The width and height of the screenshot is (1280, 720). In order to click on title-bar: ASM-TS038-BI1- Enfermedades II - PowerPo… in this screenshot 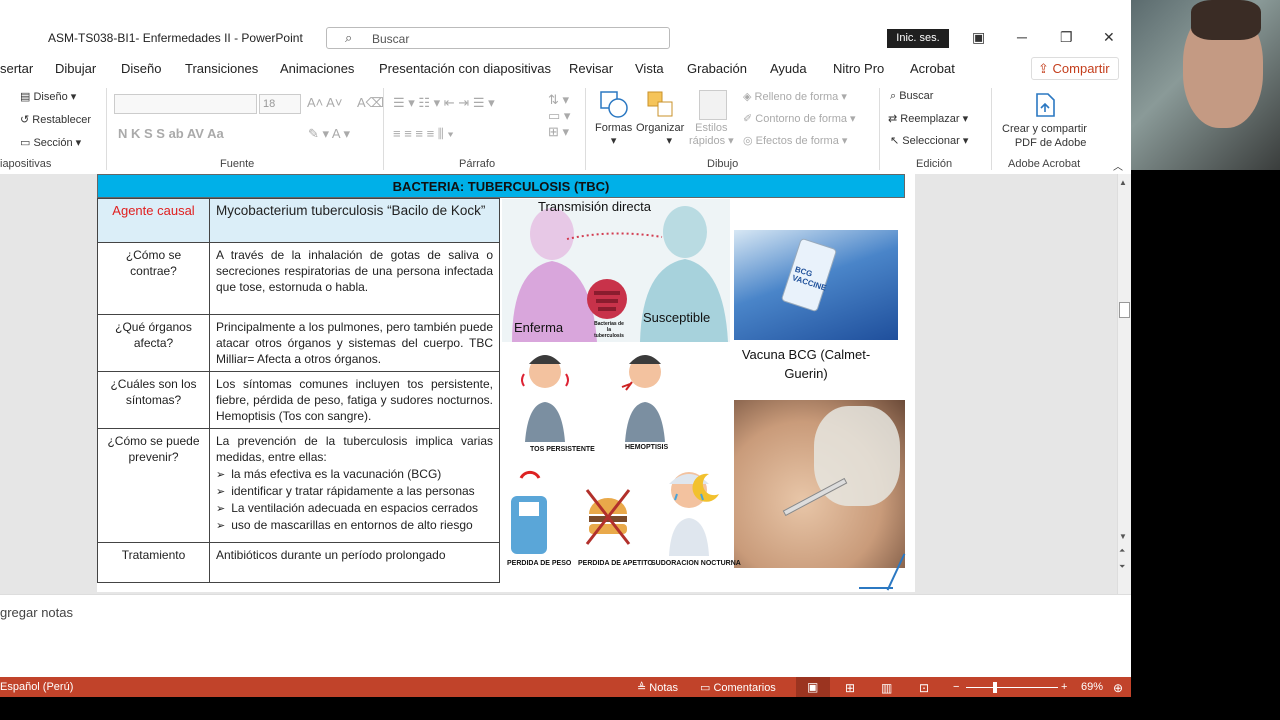, I will do `click(565, 38)`.